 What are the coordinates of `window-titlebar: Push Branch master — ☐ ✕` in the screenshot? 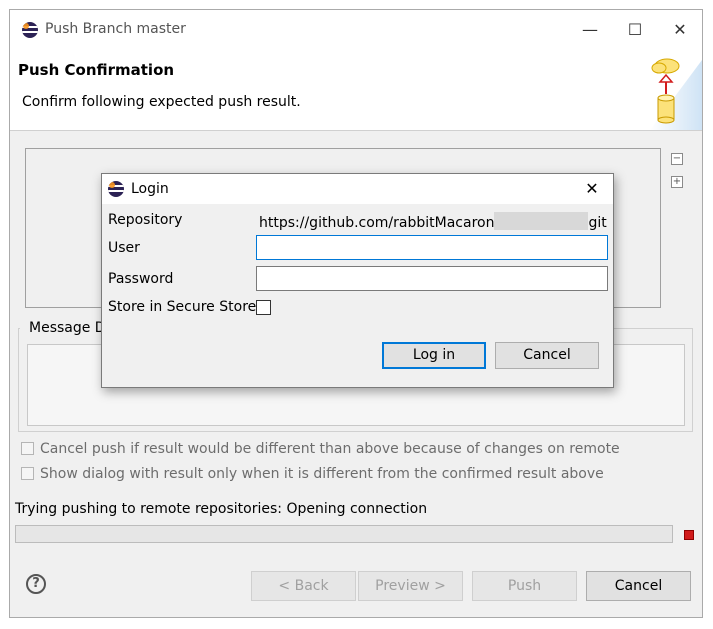 It's located at (356, 30).